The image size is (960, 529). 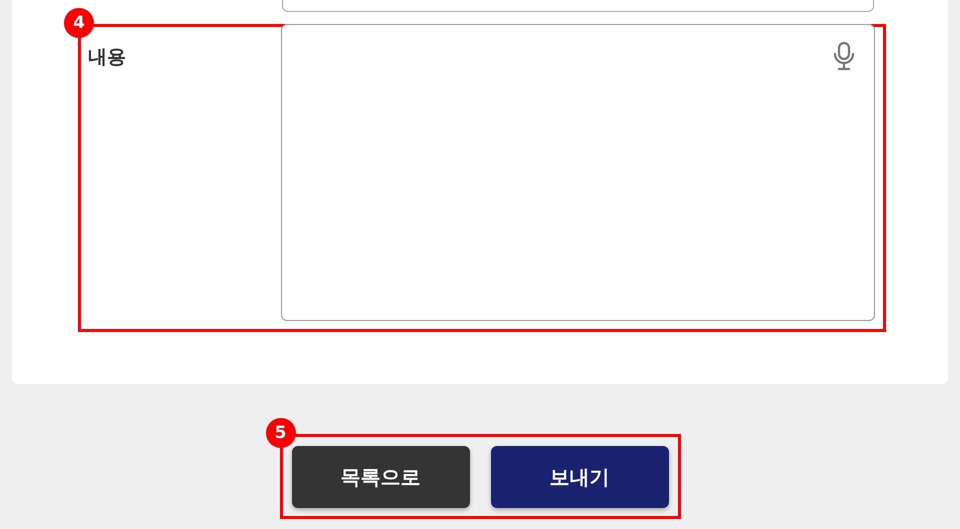 I want to click on field-label: 내용, so click(x=107, y=57).